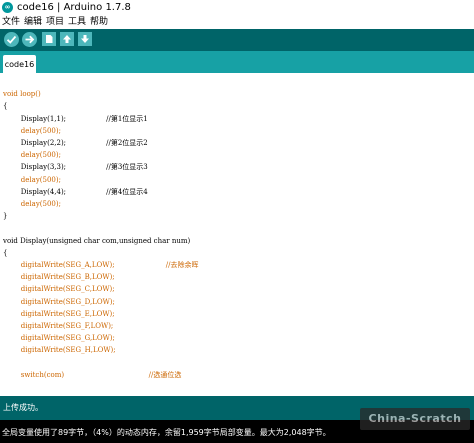 The image size is (474, 443). What do you see at coordinates (75, 191) in the screenshot?
I see `code-line: Display(4,4); //第4位显示4` at bounding box center [75, 191].